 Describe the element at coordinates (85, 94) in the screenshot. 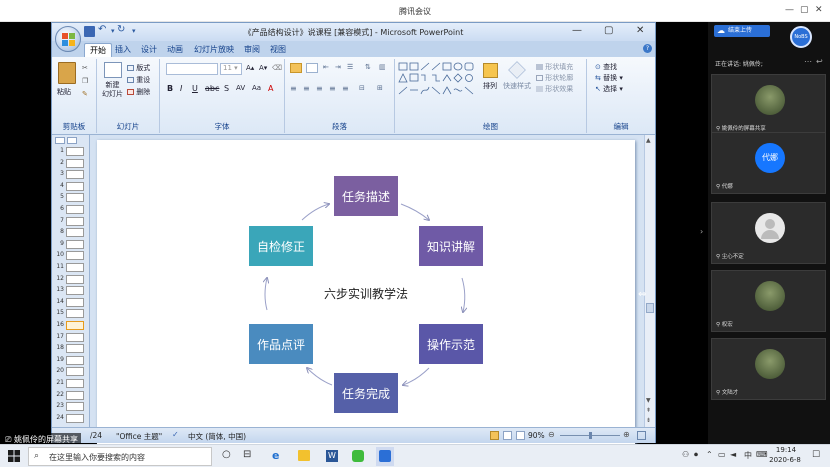

I see `format-painter-icon: ✎` at that location.